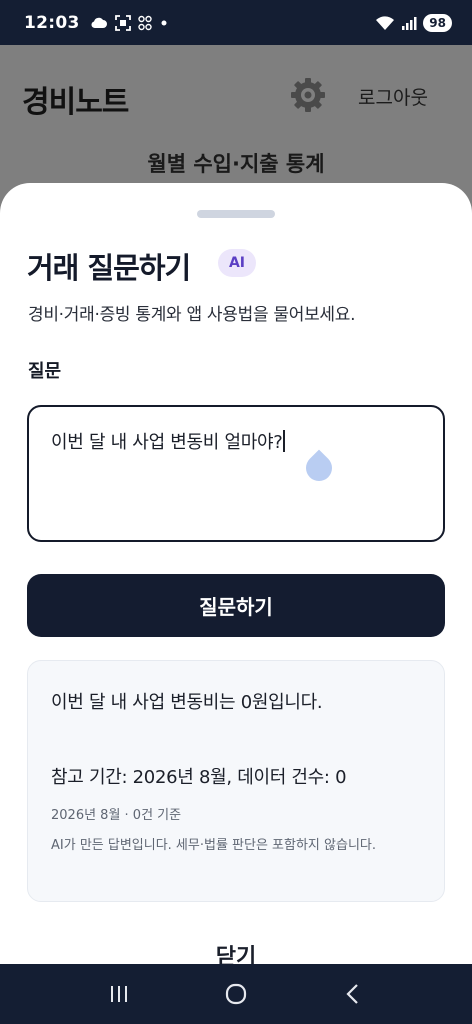 Image resolution: width=472 pixels, height=1024 pixels. What do you see at coordinates (237, 263) in the screenshot?
I see `ai-badge: AI` at bounding box center [237, 263].